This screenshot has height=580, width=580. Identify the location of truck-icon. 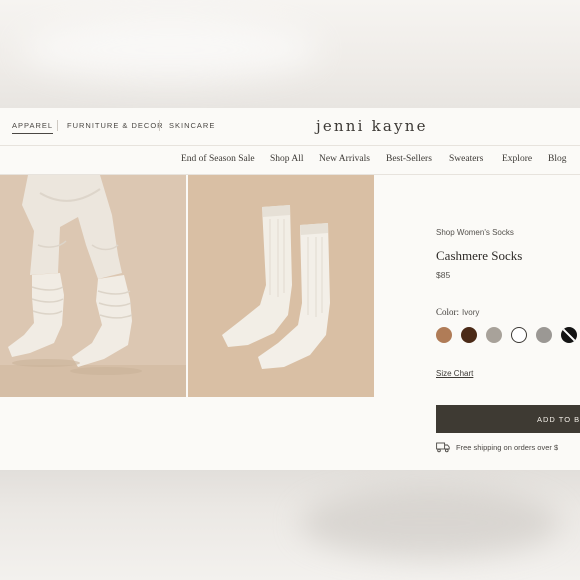
(443, 447).